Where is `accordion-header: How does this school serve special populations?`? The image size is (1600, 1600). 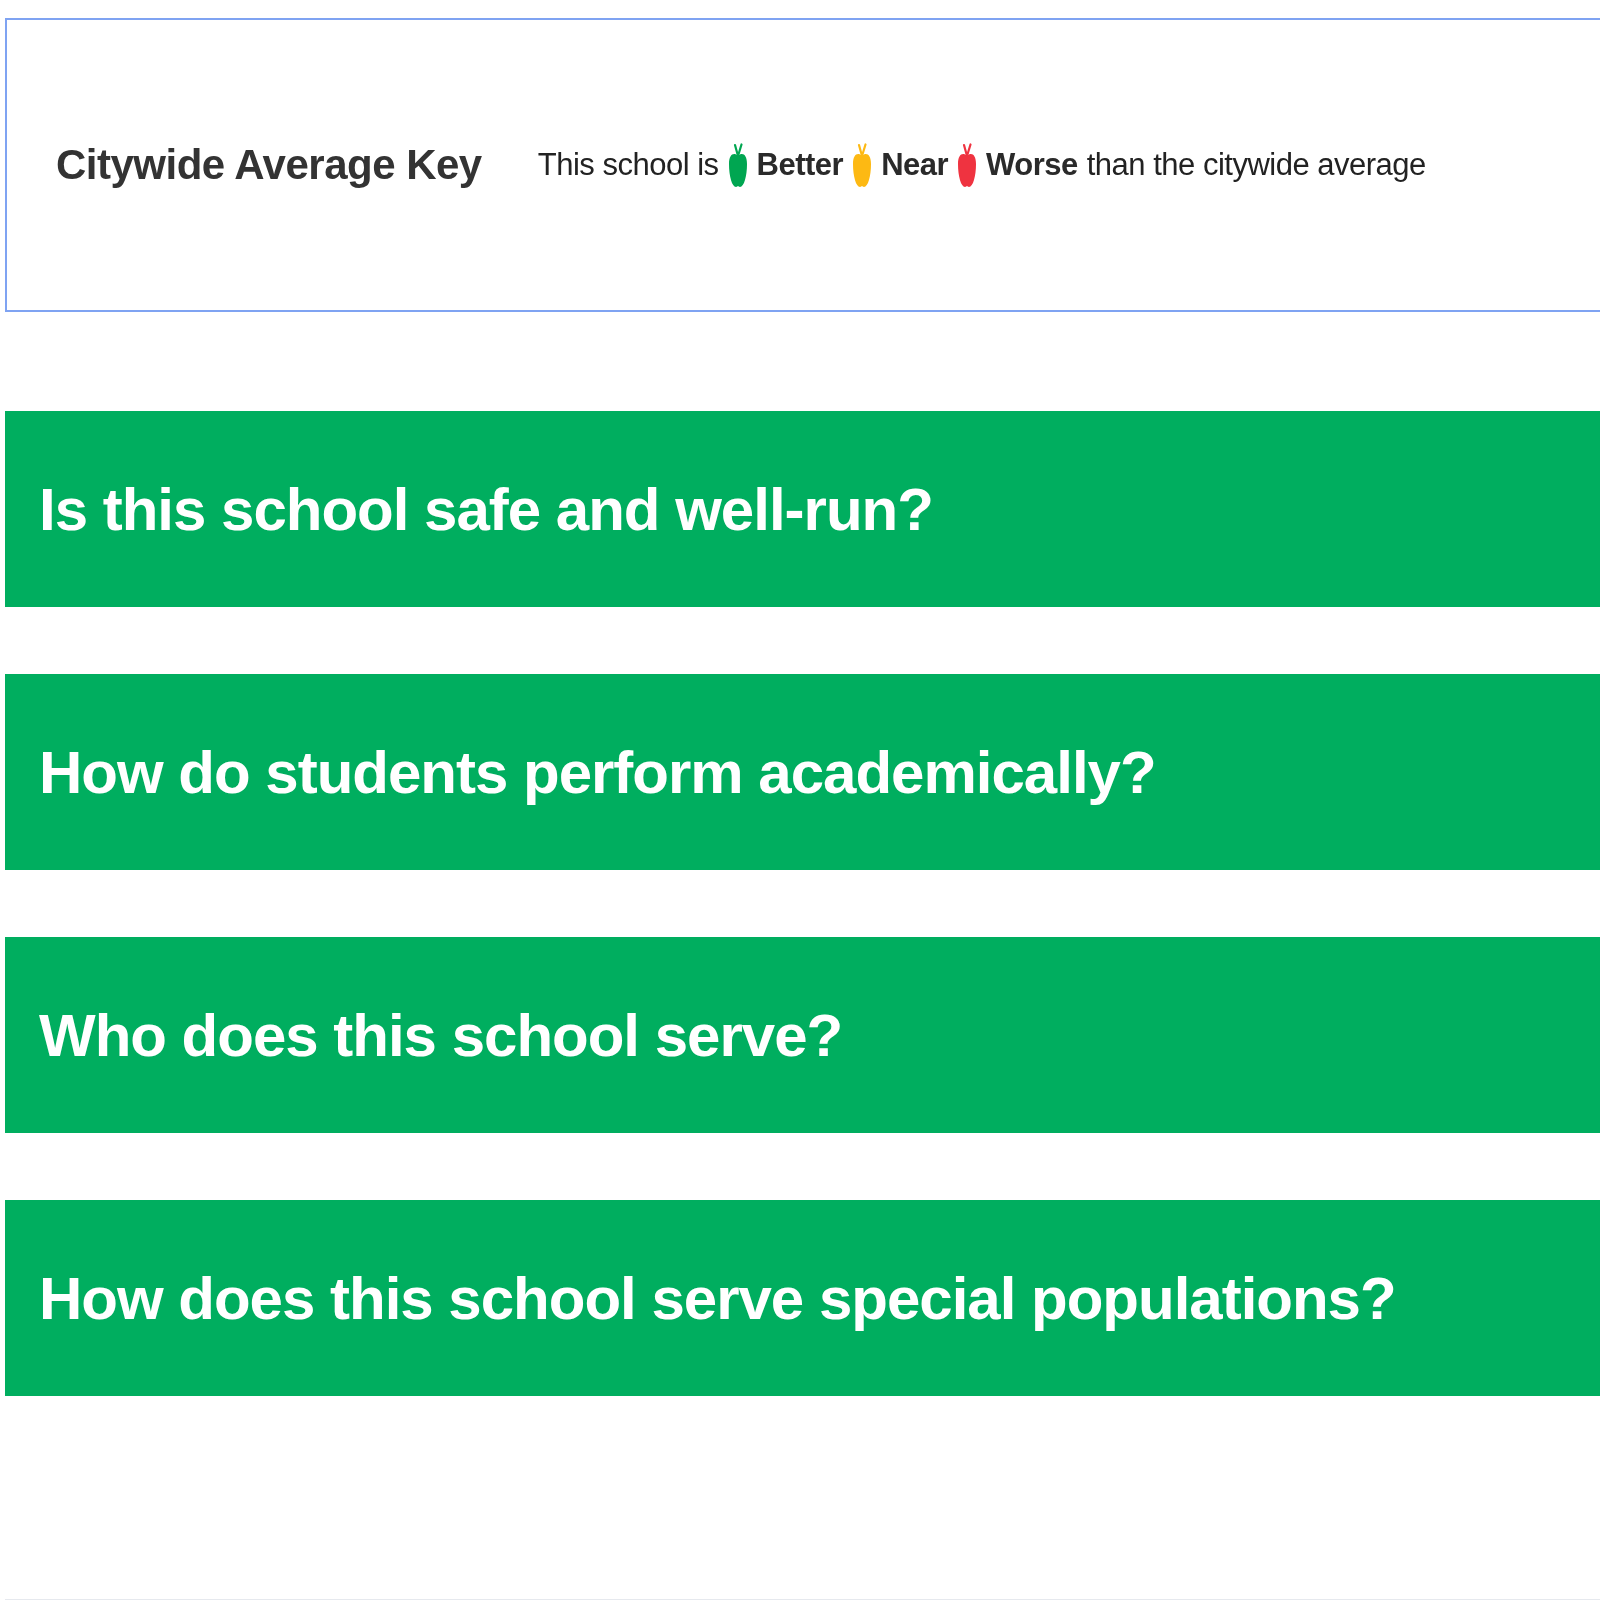
accordion-header: How does this school serve special populations? is located at coordinates (802, 1298).